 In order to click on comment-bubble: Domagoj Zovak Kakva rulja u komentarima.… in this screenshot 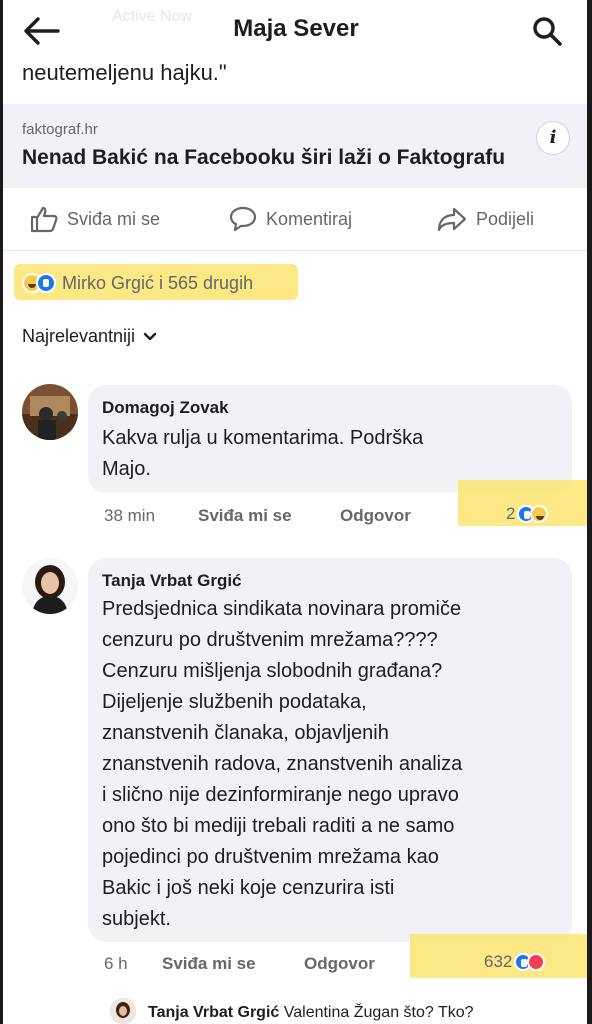, I will do `click(330, 439)`.